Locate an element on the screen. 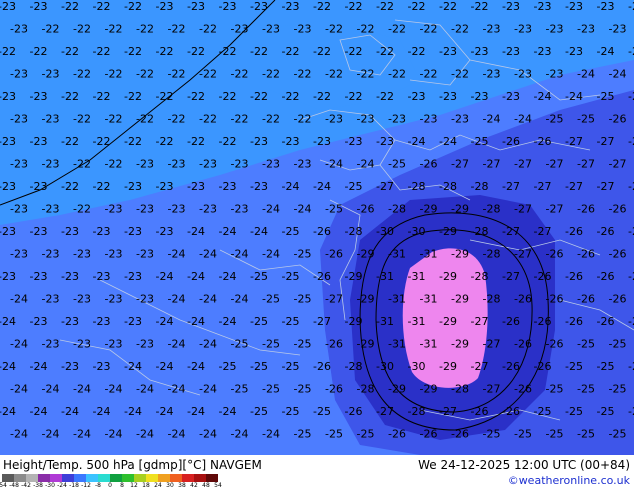 Image resolution: width=634 pixels, height=490 pixels. legend-tick-label: -30 is located at coordinates (50, 485).